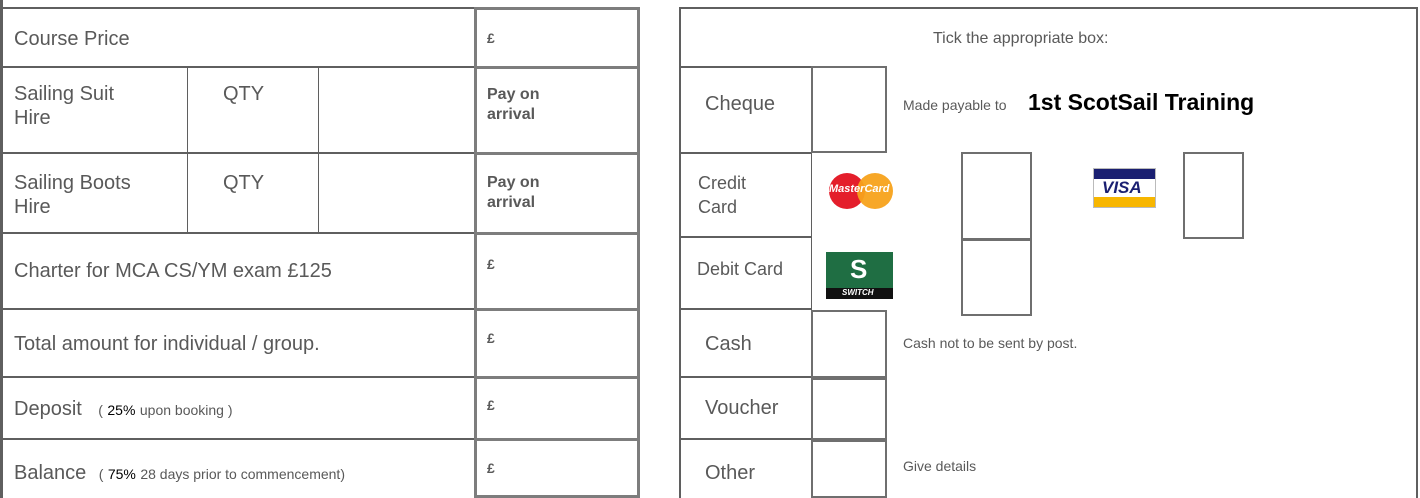  Describe the element at coordinates (859, 269) in the screenshot. I see `switch-swirl-icon: S` at that location.